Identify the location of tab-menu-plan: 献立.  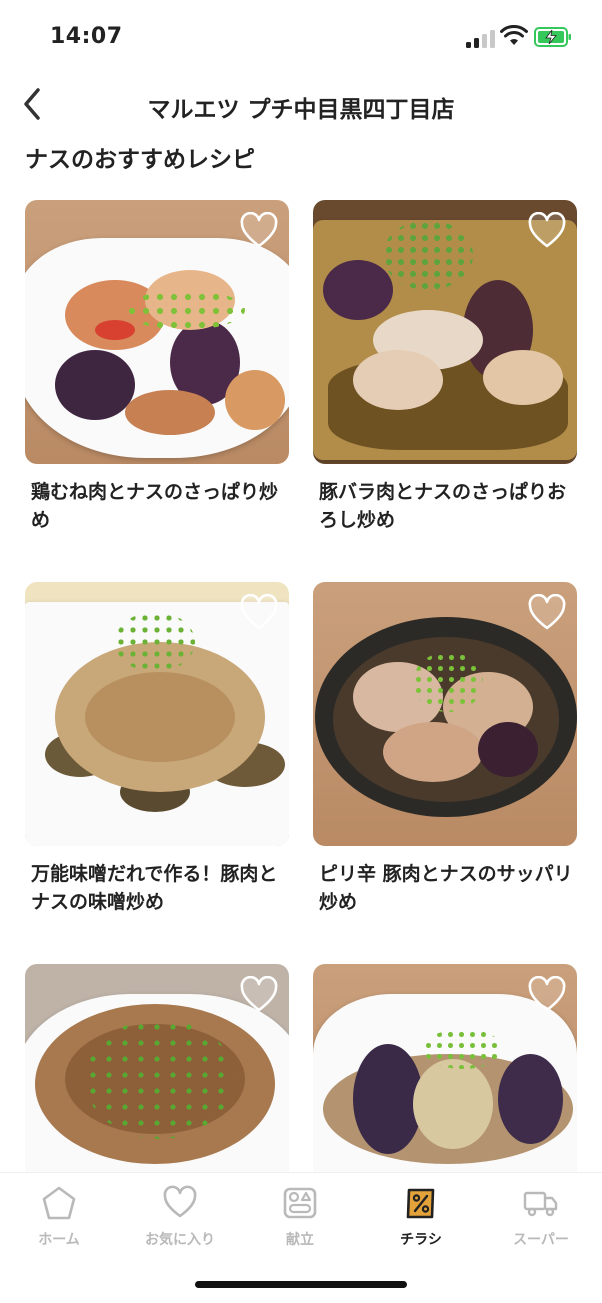
(300, 1220).